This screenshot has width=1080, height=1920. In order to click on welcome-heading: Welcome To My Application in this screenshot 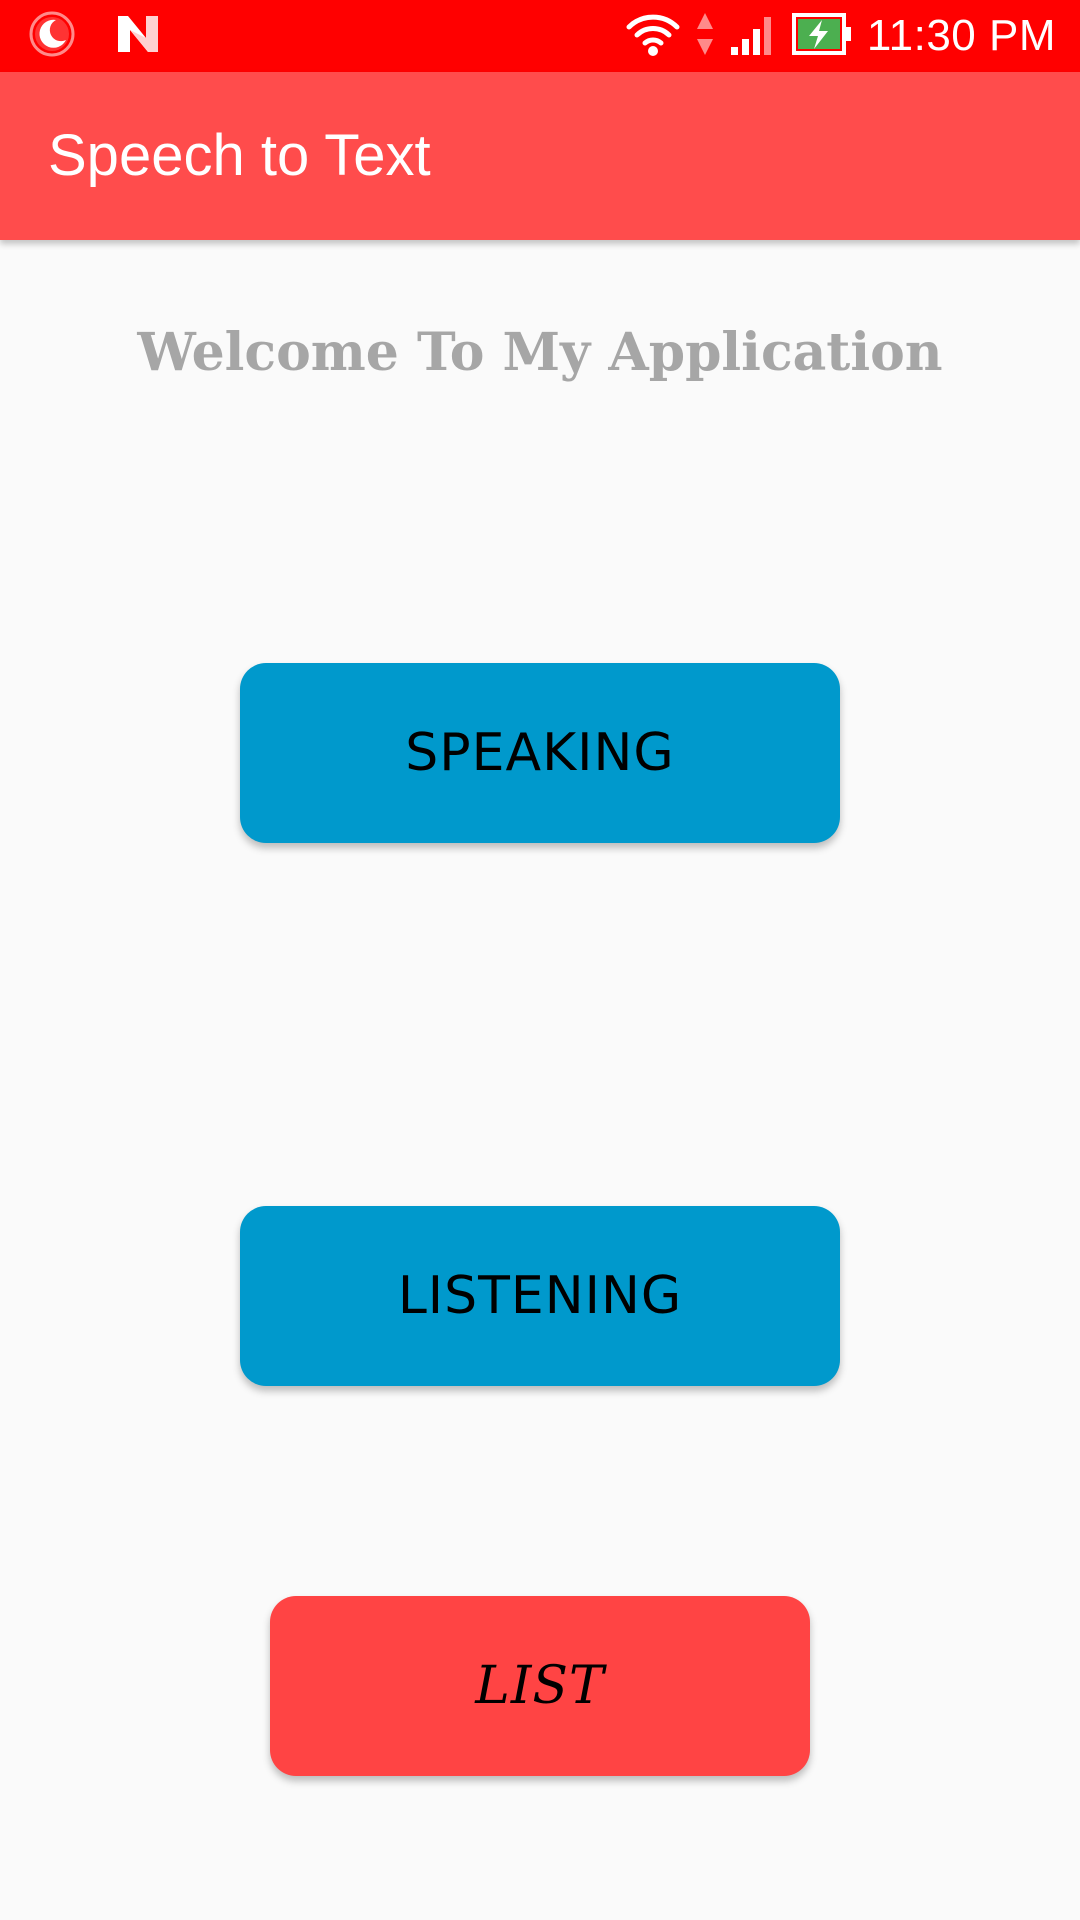, I will do `click(540, 352)`.